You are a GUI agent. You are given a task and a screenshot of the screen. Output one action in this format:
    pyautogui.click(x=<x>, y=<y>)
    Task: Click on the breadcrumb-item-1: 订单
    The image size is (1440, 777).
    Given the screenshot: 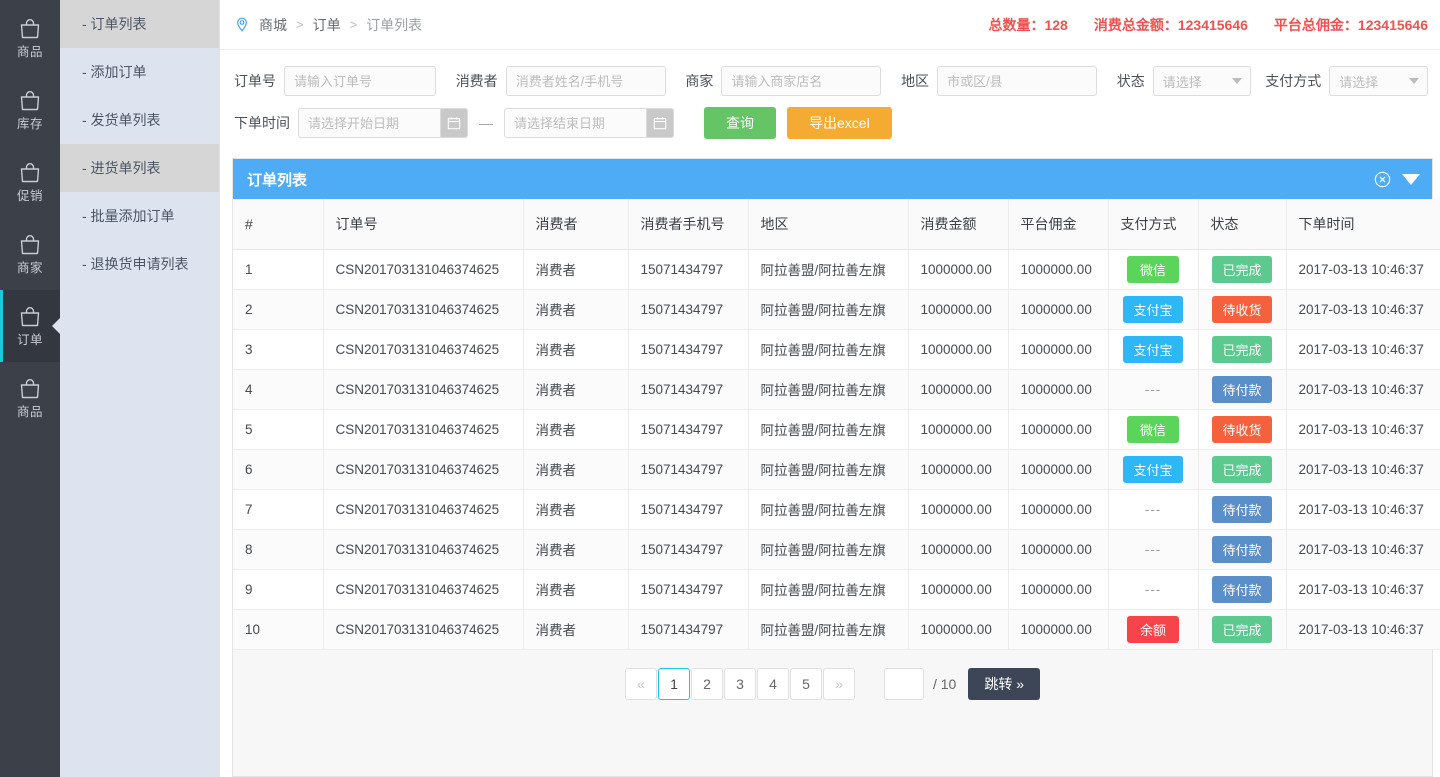 What is the action you would take?
    pyautogui.click(x=327, y=25)
    